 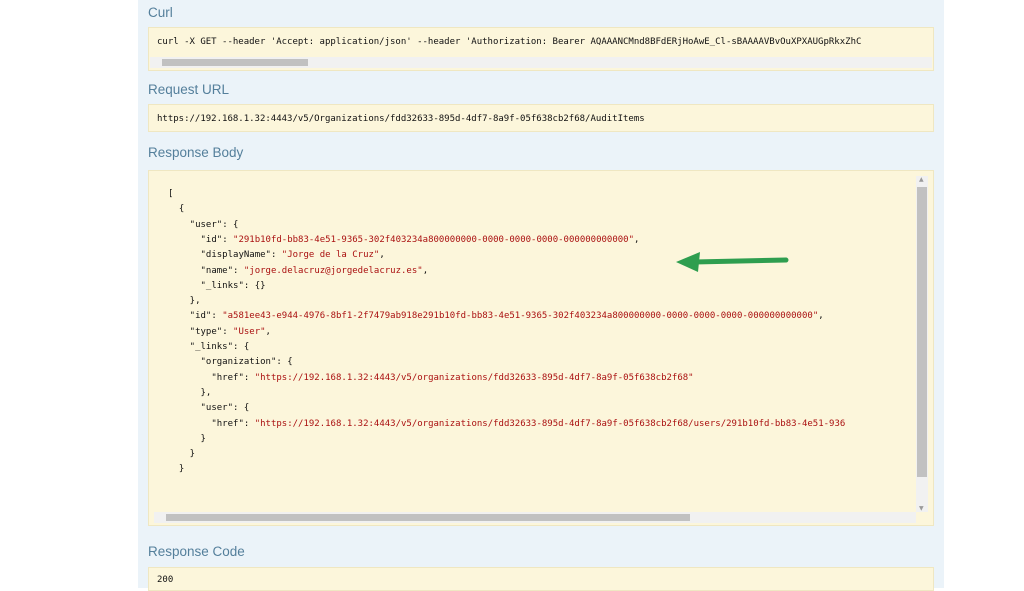 What do you see at coordinates (165, 580) in the screenshot?
I see `response-code-text: 200` at bounding box center [165, 580].